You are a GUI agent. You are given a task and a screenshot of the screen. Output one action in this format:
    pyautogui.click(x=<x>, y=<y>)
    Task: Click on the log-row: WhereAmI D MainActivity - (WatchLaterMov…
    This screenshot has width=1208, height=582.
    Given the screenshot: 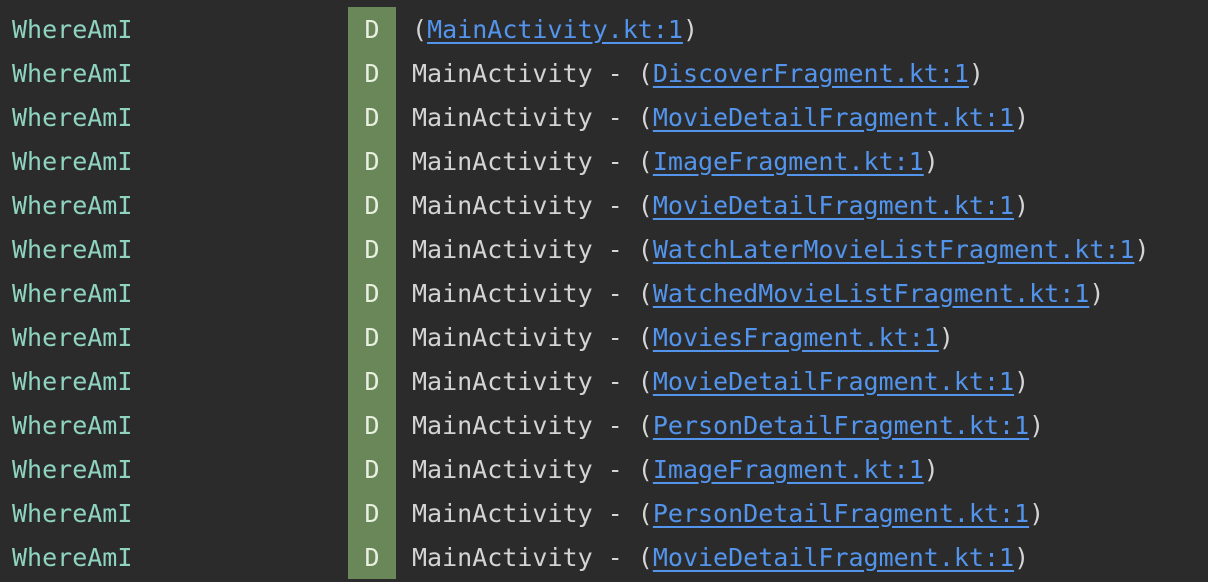 What is the action you would take?
    pyautogui.click(x=604, y=249)
    